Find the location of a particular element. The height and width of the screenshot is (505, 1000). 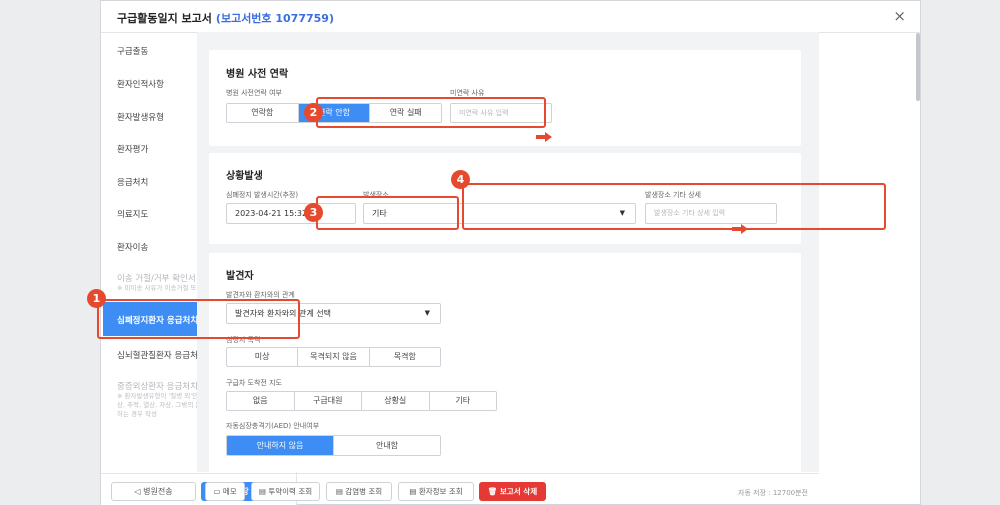

sidebar-item-refusal: 이송 거절/거부 확인서 is located at coordinates (156, 278).